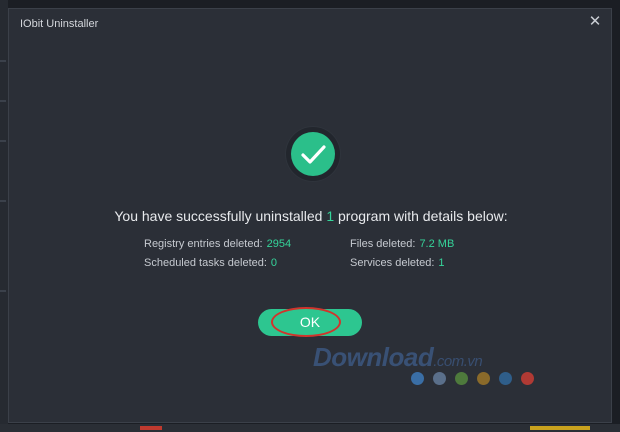 The height and width of the screenshot is (432, 620). Describe the element at coordinates (330, 216) in the screenshot. I see `uninstalled-count: 1` at that location.